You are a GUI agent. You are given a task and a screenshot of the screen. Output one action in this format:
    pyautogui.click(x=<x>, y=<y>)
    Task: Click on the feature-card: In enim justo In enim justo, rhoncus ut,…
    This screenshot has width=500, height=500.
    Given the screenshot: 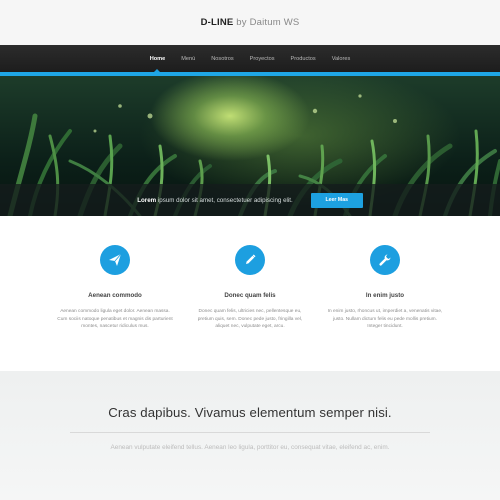 What is the action you would take?
    pyautogui.click(x=385, y=273)
    